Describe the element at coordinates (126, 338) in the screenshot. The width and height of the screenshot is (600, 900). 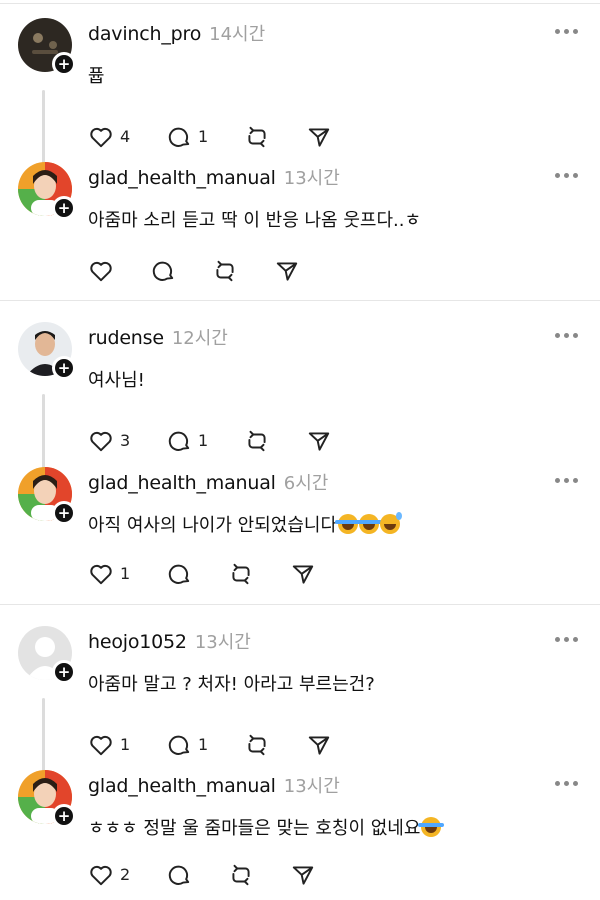
I see `username: rudense` at that location.